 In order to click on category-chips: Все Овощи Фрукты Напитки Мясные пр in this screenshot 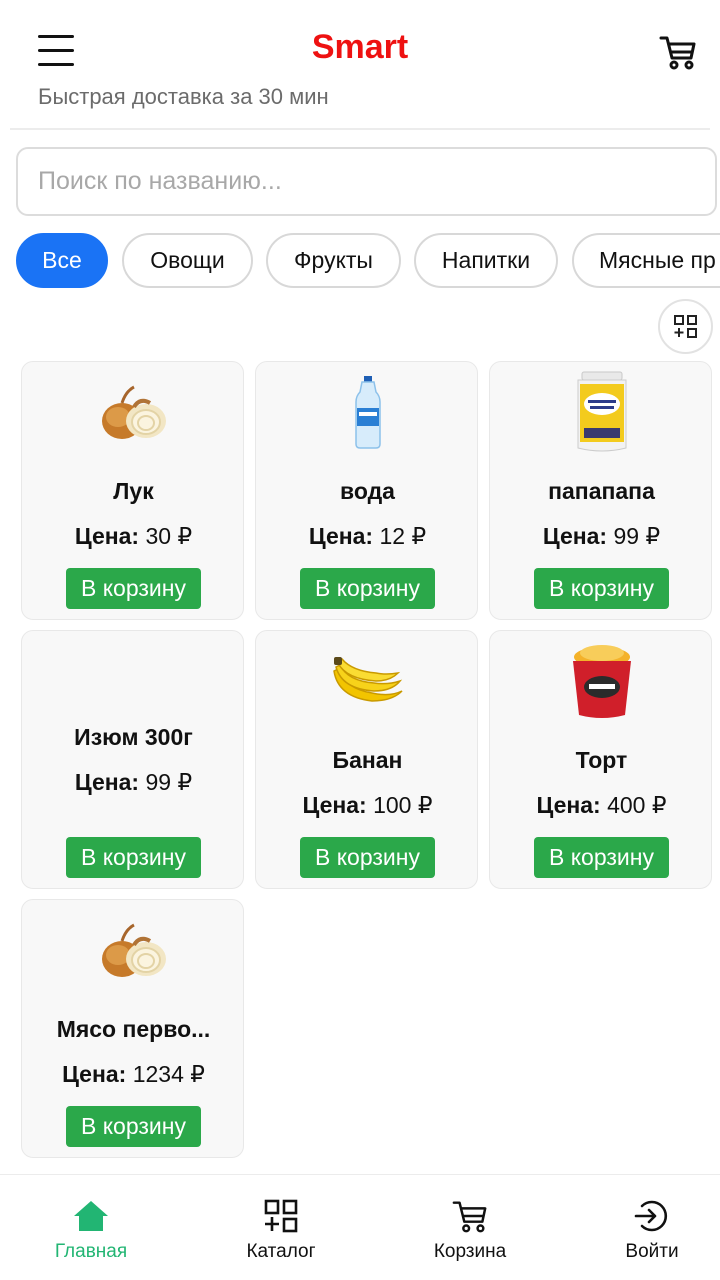, I will do `click(360, 261)`.